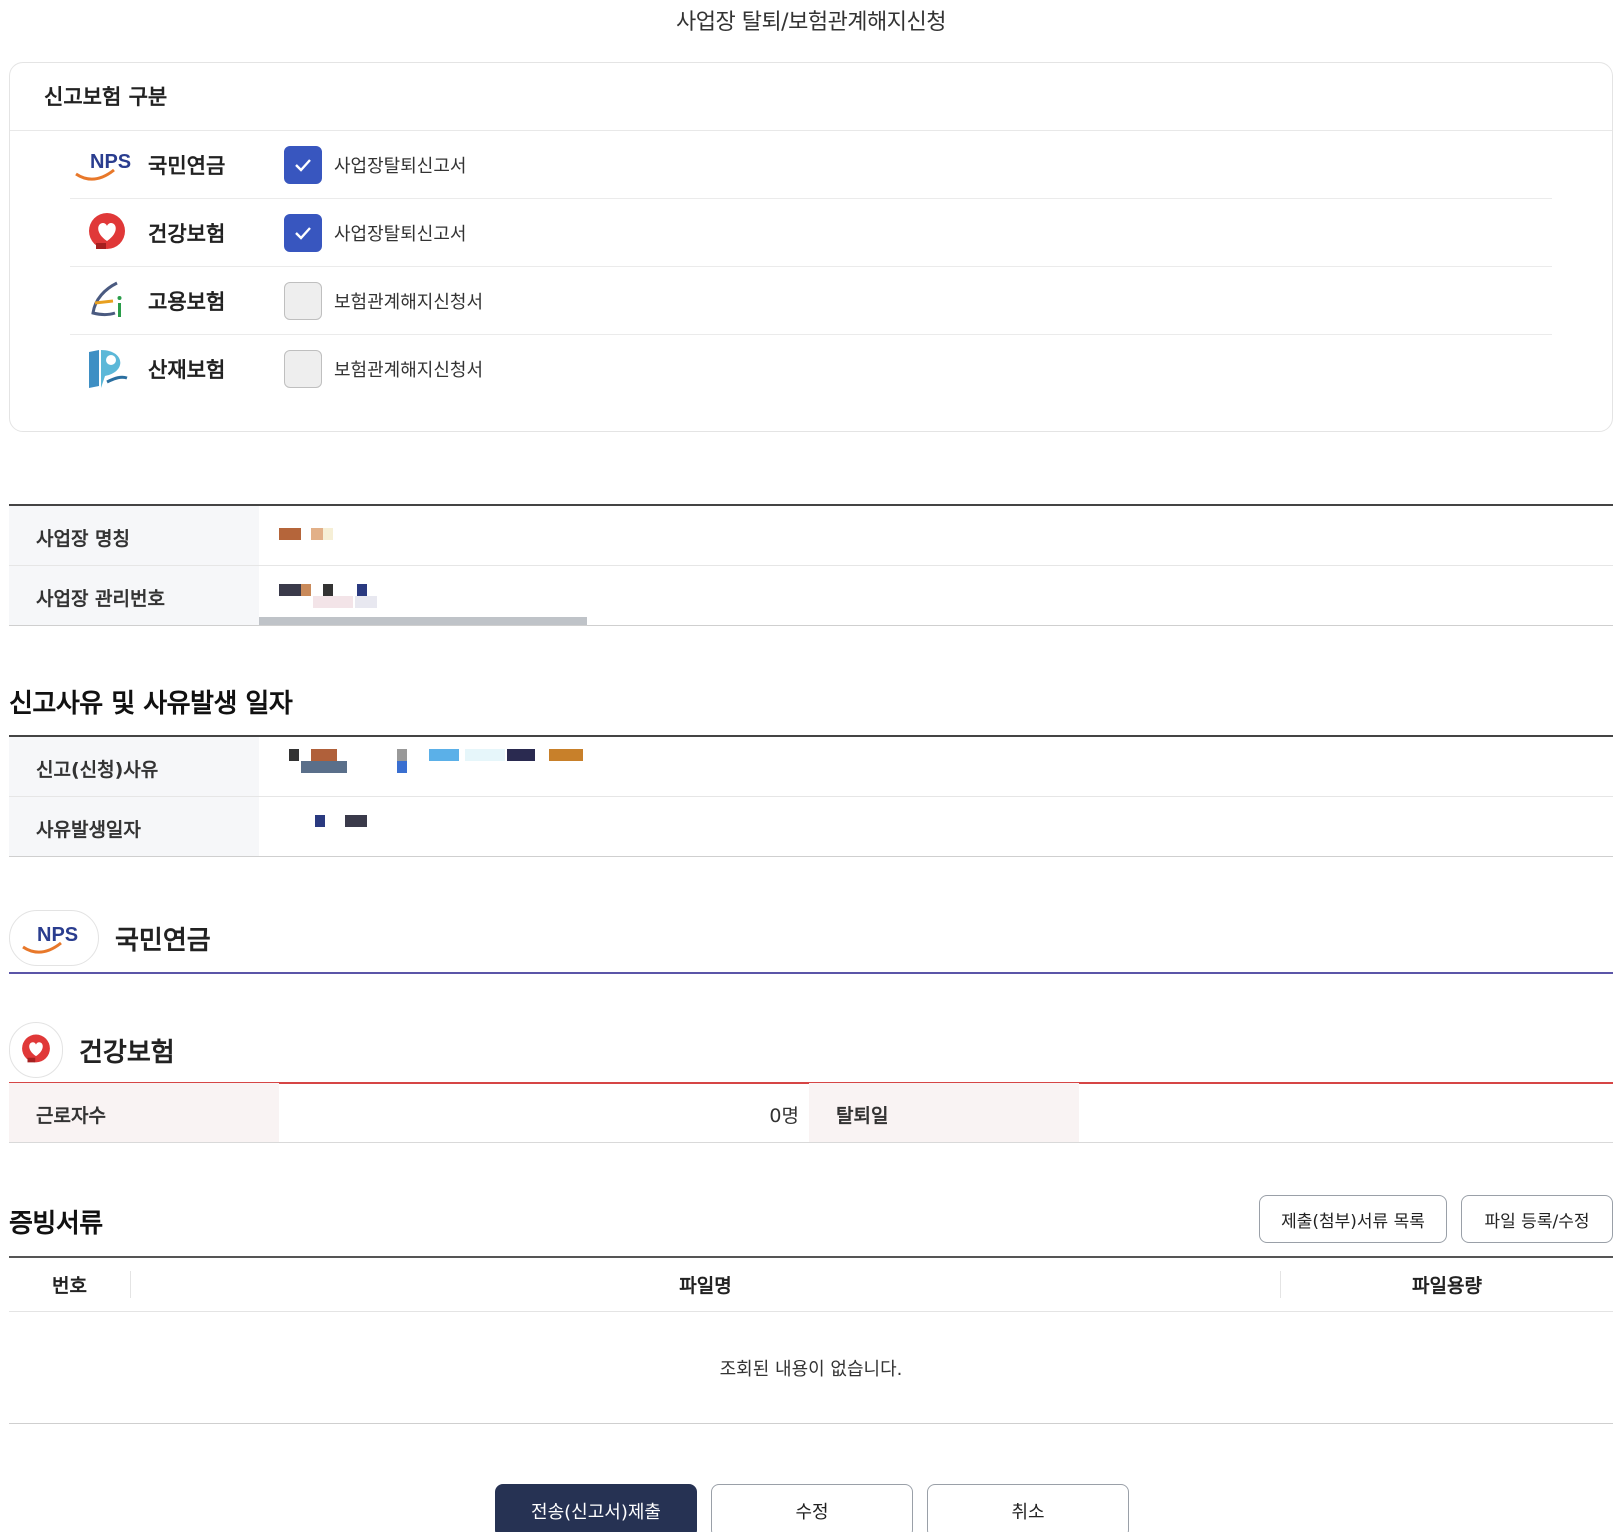 The width and height of the screenshot is (1622, 1532). Describe the element at coordinates (1028, 1508) in the screenshot. I see `cancel-button: 취소` at that location.